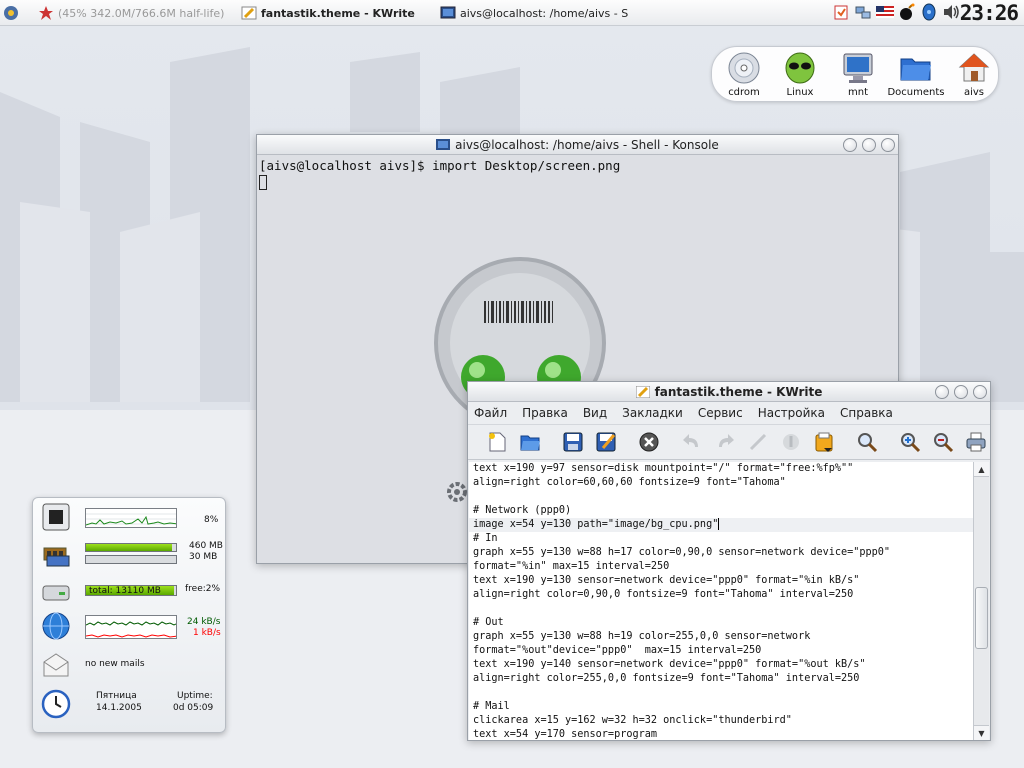  I want to click on dock-item-linux: Linux, so click(800, 74).